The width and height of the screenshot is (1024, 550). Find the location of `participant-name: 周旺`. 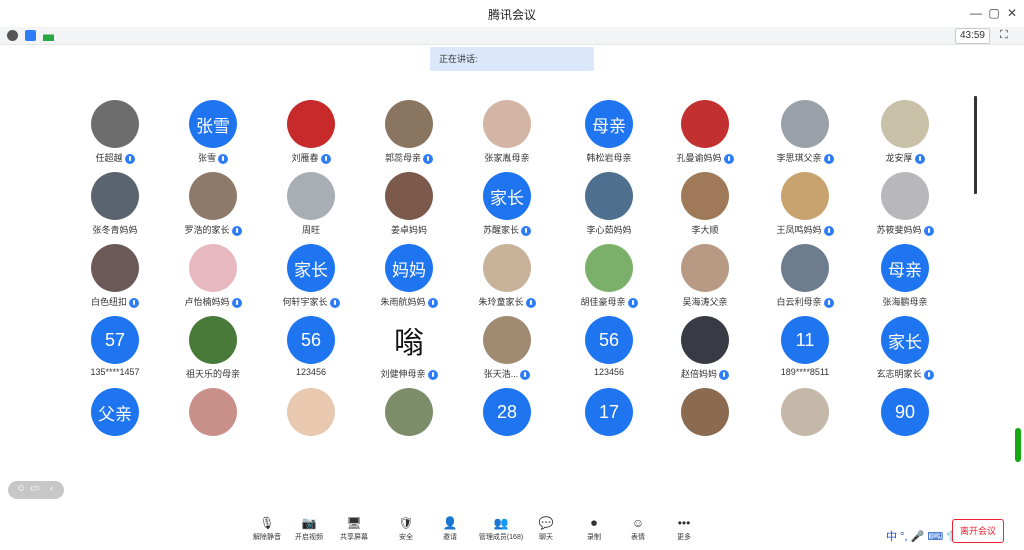

participant-name: 周旺 is located at coordinates (311, 229).